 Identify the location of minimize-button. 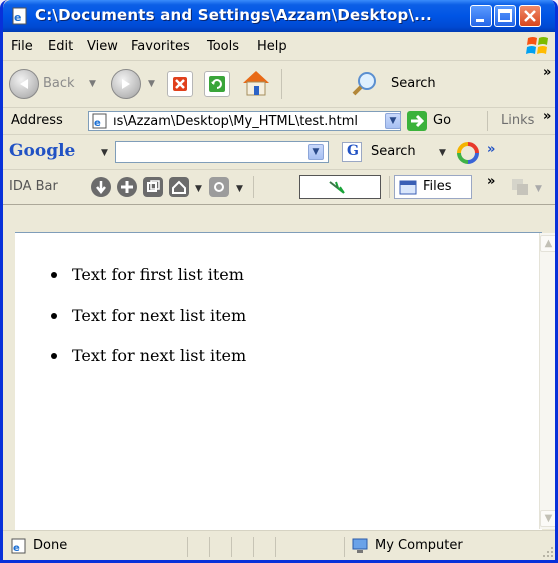
(481, 16).